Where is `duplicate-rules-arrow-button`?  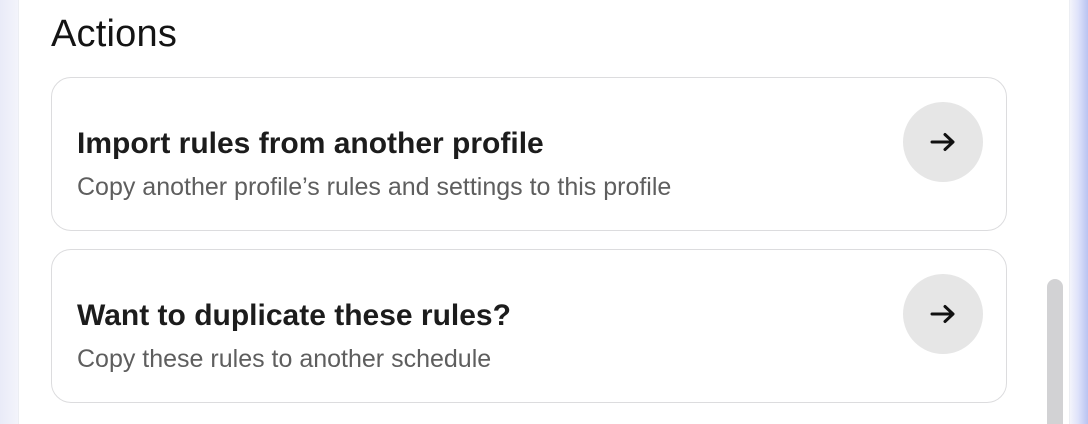 duplicate-rules-arrow-button is located at coordinates (943, 314).